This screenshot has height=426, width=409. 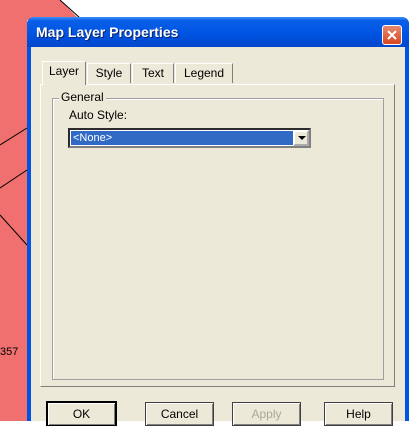 I want to click on title-bar: Map Layer Properties, so click(x=218, y=32).